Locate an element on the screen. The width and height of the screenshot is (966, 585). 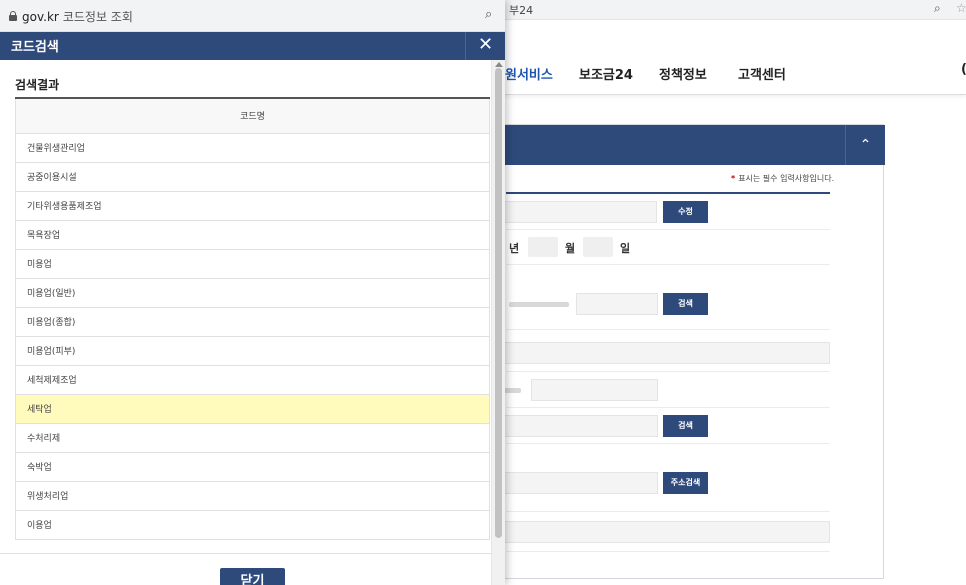
popup-url-page-title: 코드정보 조회 is located at coordinates (97, 17).